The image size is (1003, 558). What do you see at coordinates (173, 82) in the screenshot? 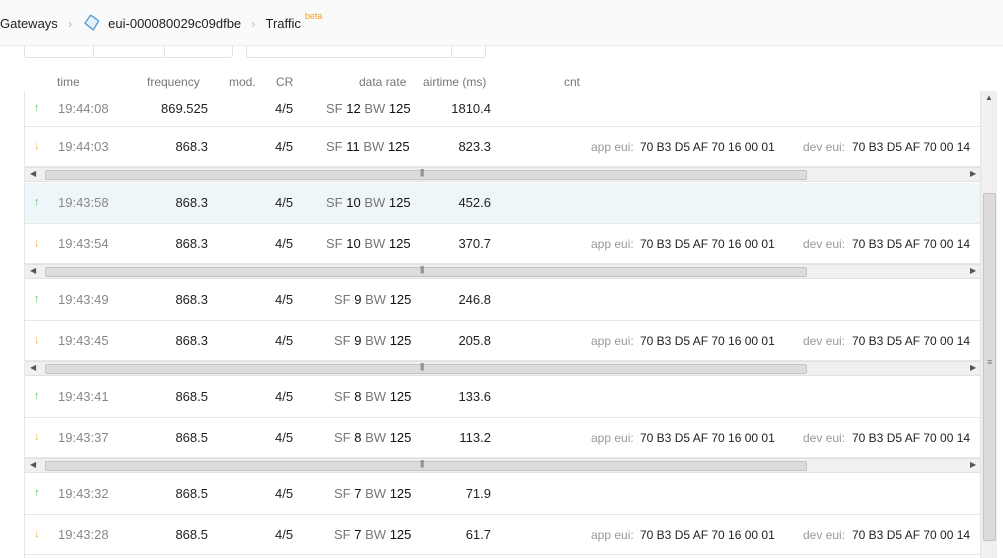
I see `column-header-frequency: frequency` at bounding box center [173, 82].